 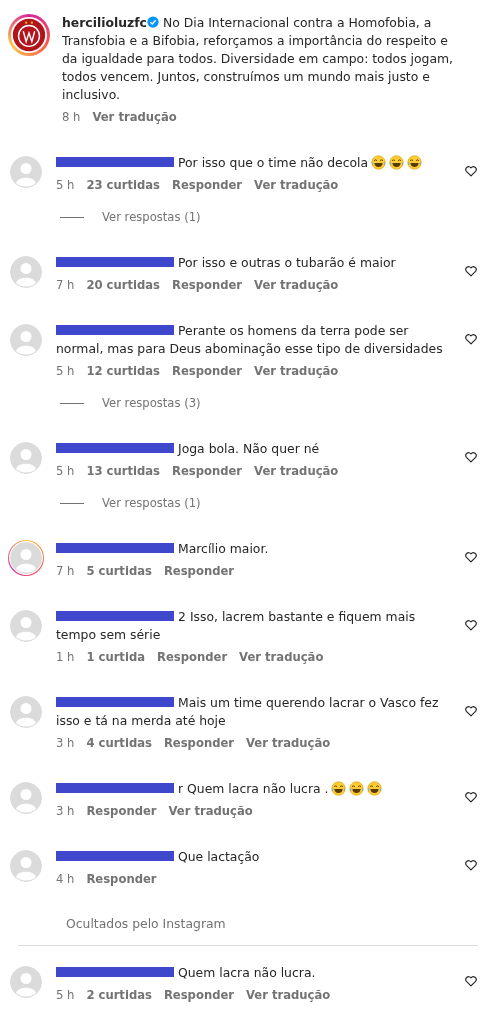 I want to click on likes-count: 23 curtidas, so click(x=123, y=185).